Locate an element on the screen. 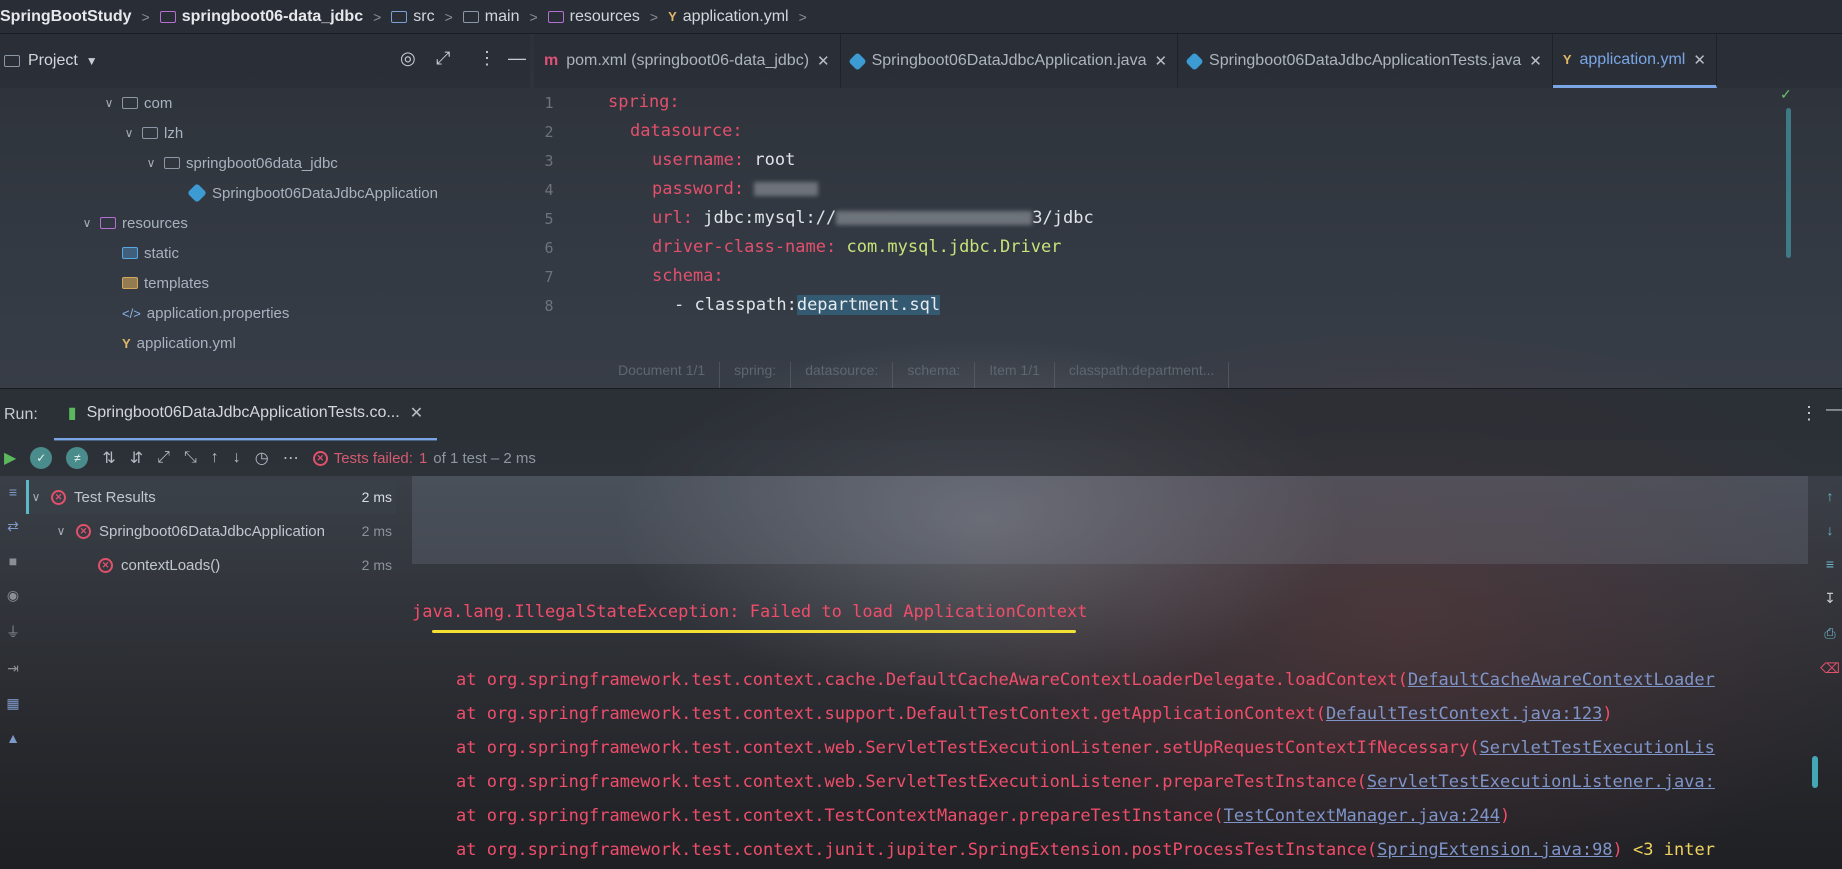  structure-crumb: Item 1/1 is located at coordinates (1015, 375).